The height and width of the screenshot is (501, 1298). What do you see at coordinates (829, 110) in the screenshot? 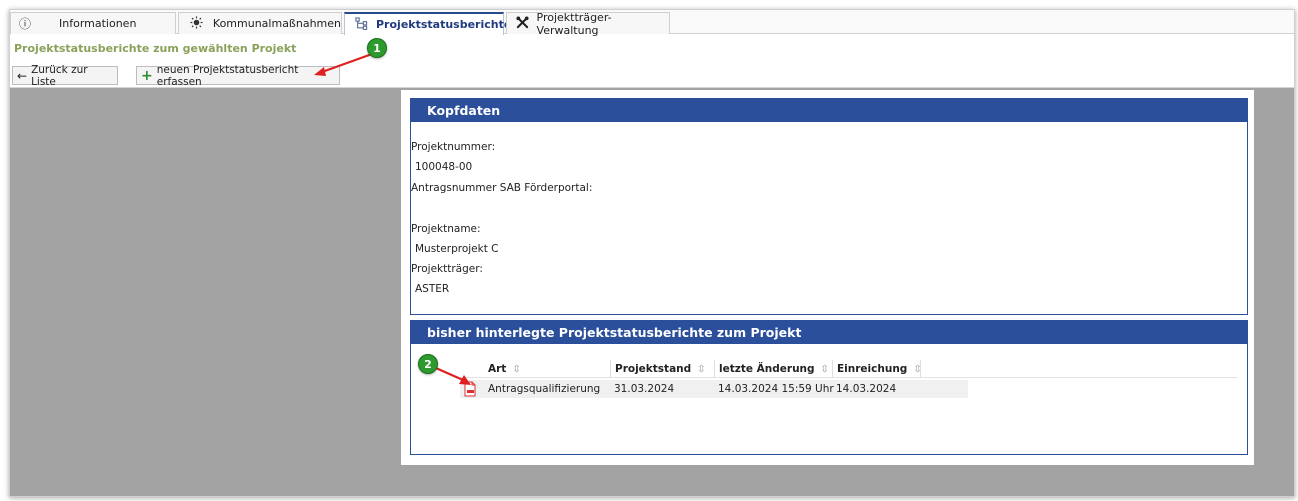
I see `kopfdaten-header: Kopfdaten` at bounding box center [829, 110].